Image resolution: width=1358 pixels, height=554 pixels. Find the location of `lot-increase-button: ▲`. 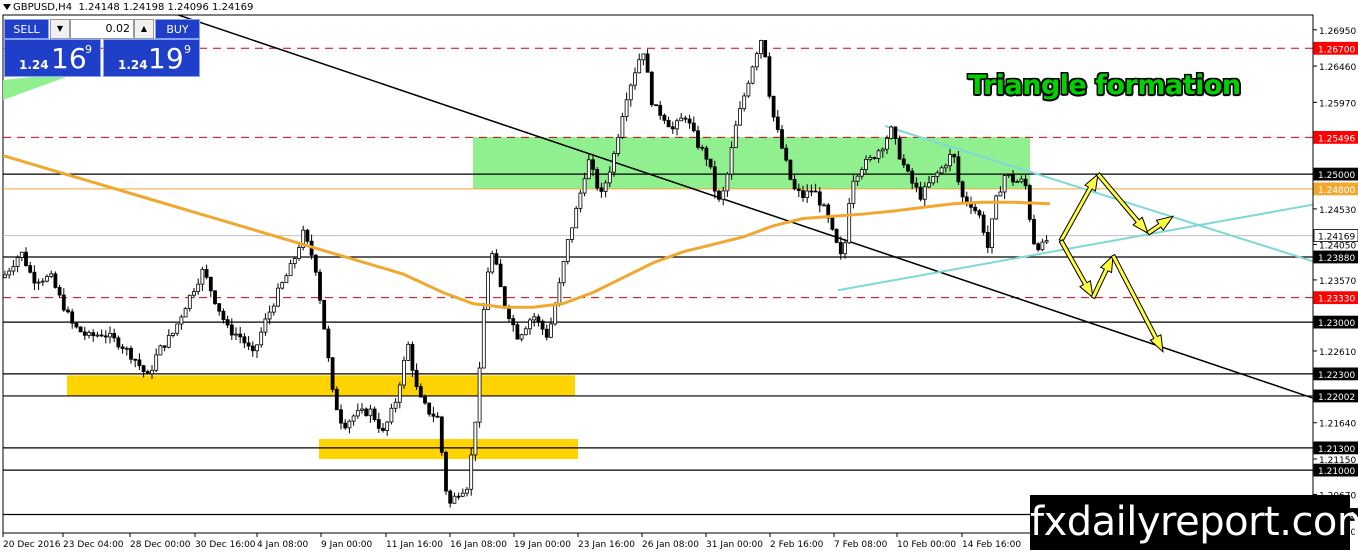

lot-increase-button: ▲ is located at coordinates (144, 29).